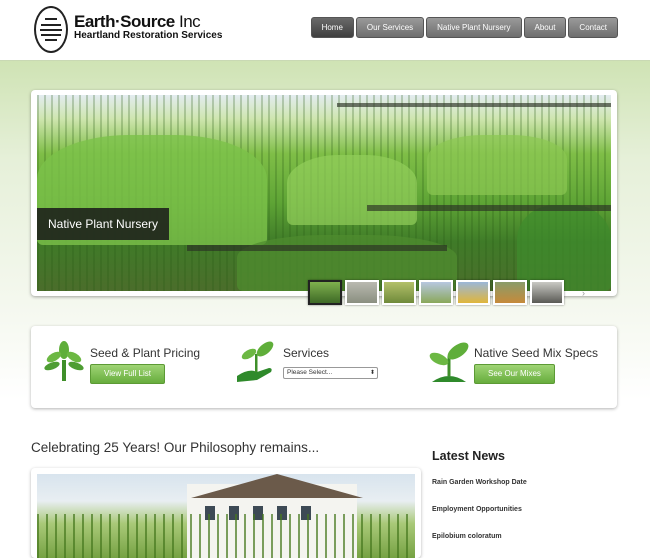 The height and width of the screenshot is (558, 650). Describe the element at coordinates (64, 361) in the screenshot. I see `tree-icon` at that location.